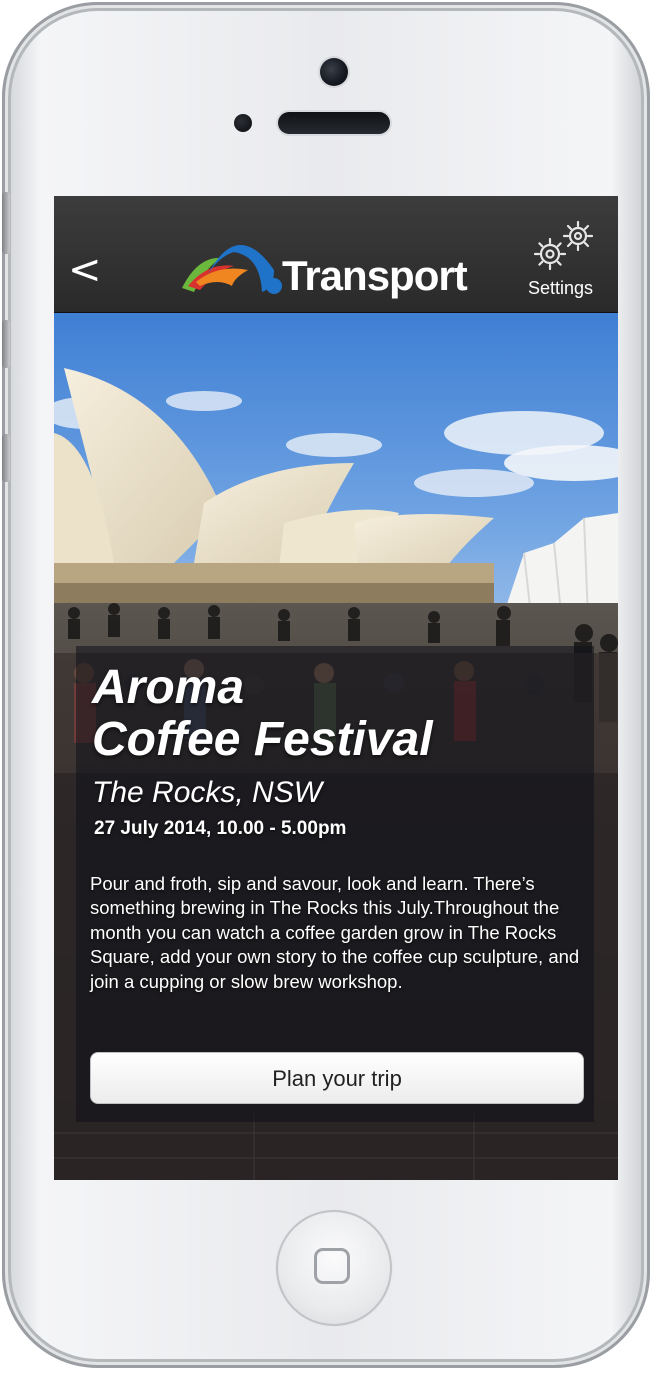 The width and height of the screenshot is (656, 1374). I want to click on home-square-icon, so click(332, 1266).